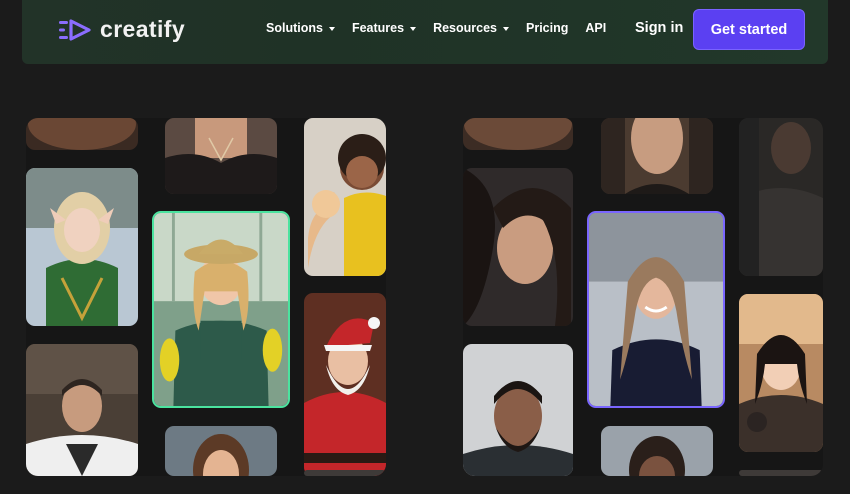 Image resolution: width=850 pixels, height=494 pixels. Describe the element at coordinates (143, 29) in the screenshot. I see `brand-name: creatify` at that location.